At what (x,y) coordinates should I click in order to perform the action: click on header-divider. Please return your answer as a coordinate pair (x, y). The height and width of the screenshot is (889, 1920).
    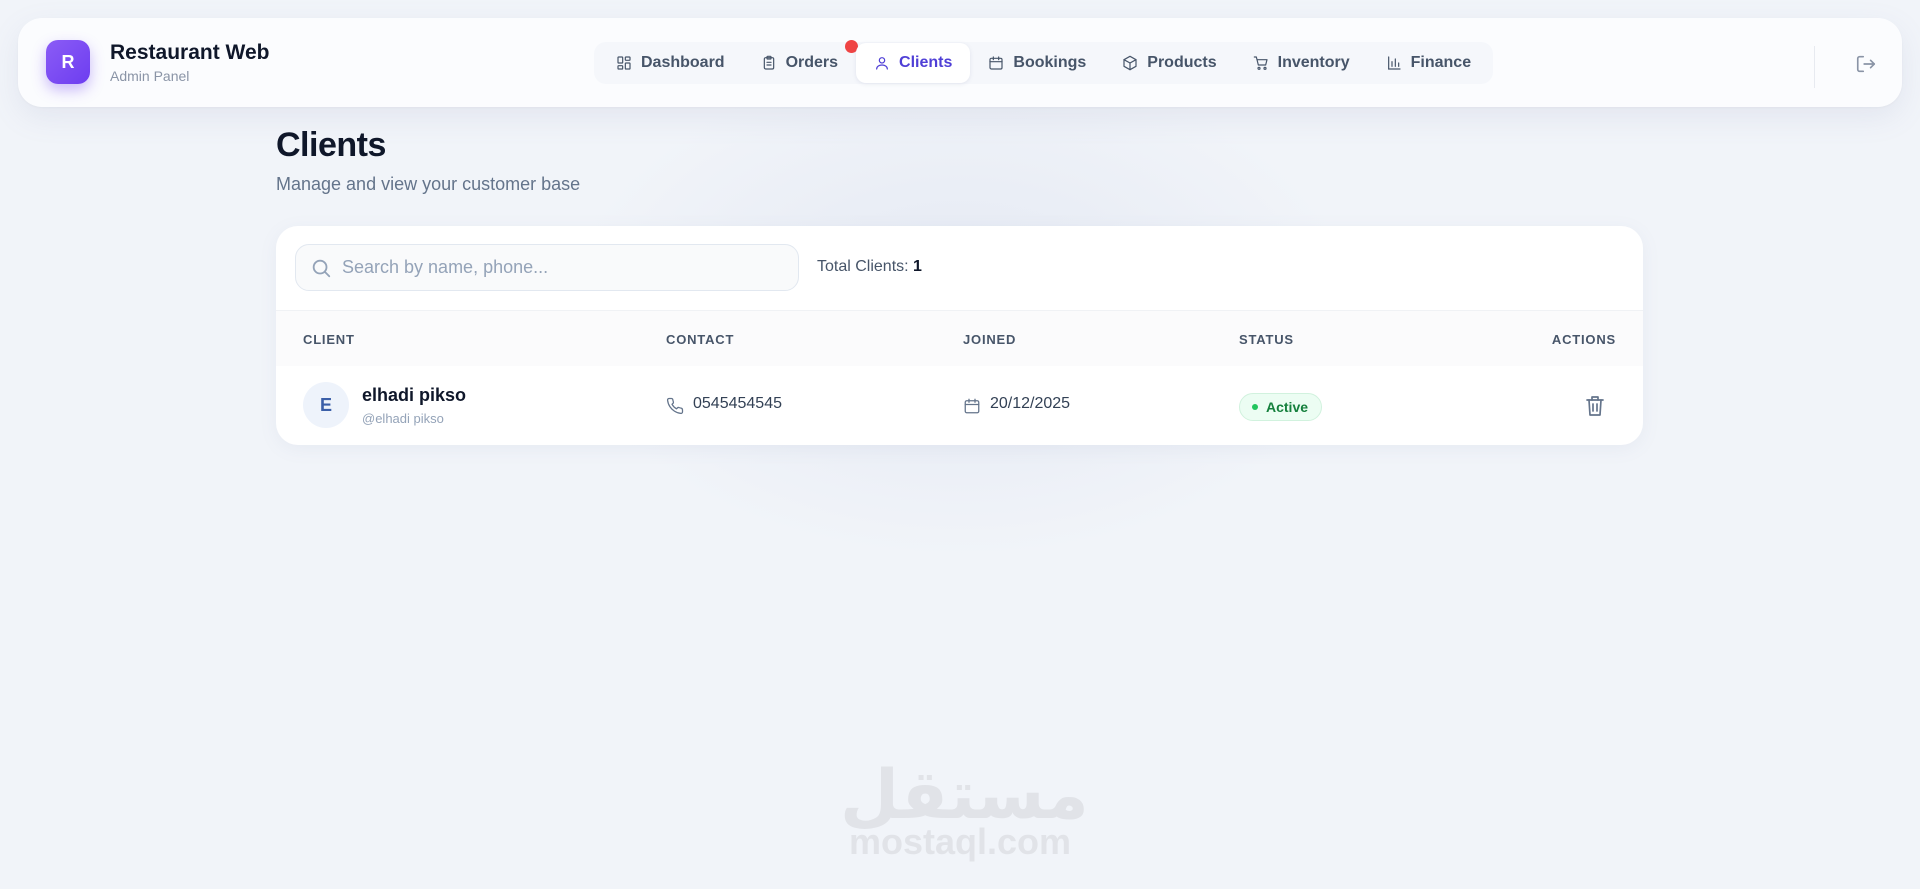
    Looking at the image, I should click on (1814, 67).